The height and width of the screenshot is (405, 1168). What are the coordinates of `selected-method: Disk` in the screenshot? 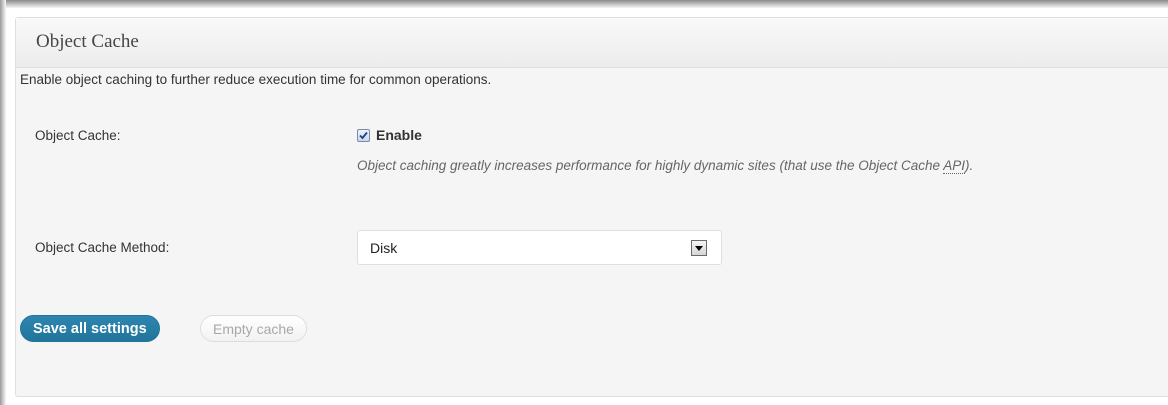 It's located at (384, 247).